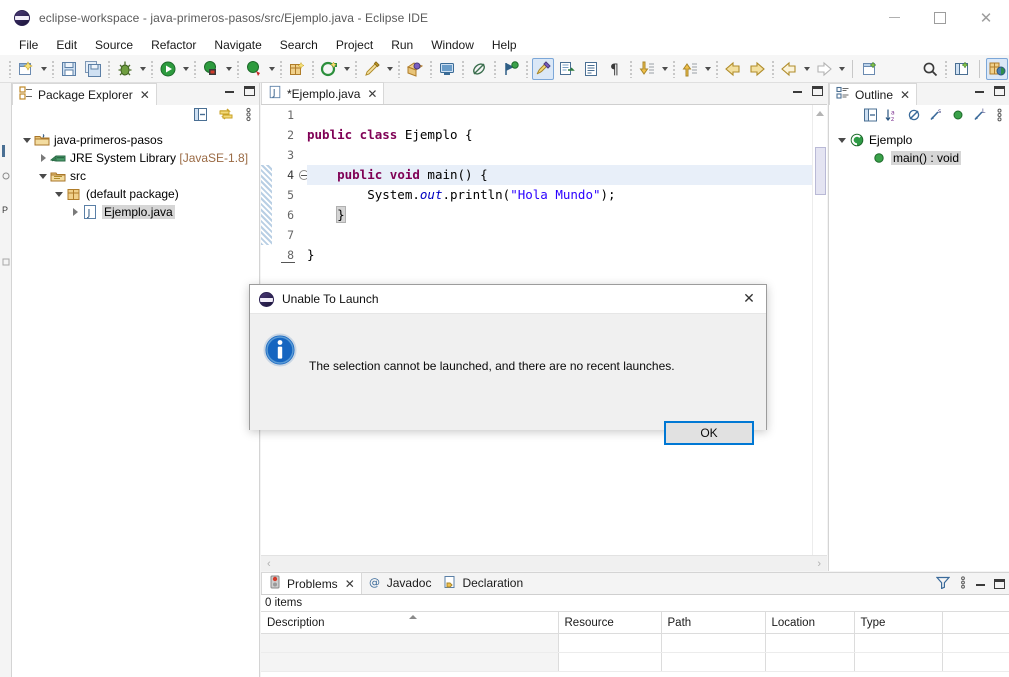 This screenshot has height=677, width=1009. Describe the element at coordinates (664, 69) in the screenshot. I see `next-annotation-dropdown-arrow` at that location.